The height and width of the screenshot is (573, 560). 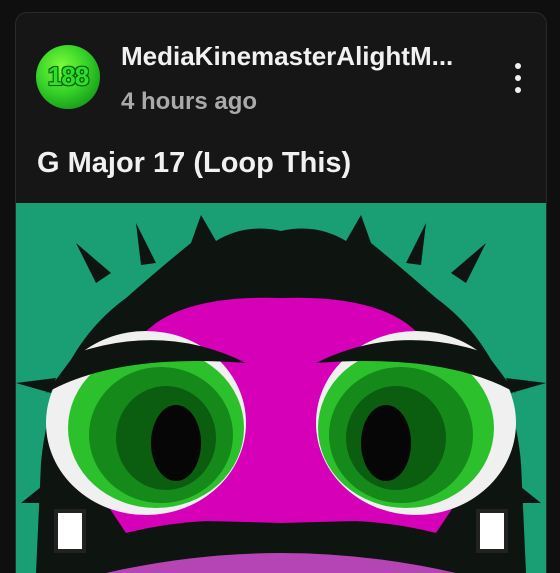 I want to click on post-title: G Major 17 (Loop This), so click(x=194, y=163).